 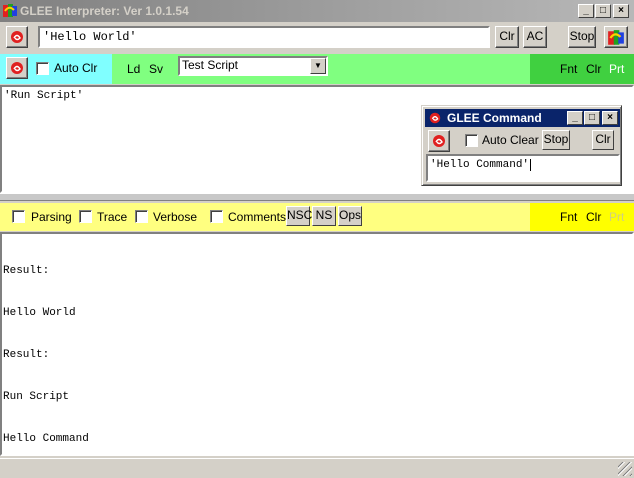 I want to click on nsc-button: NSC, so click(x=299, y=216).